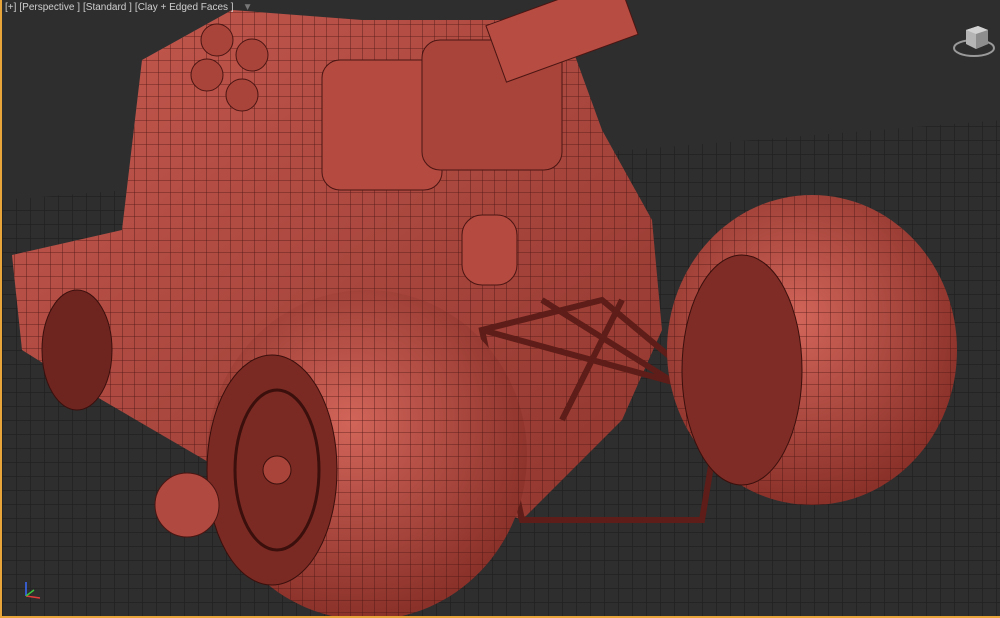 The width and height of the screenshot is (1000, 618). What do you see at coordinates (107, 7) in the screenshot?
I see `viewport-shading-standard-menu: [Standard ]` at bounding box center [107, 7].